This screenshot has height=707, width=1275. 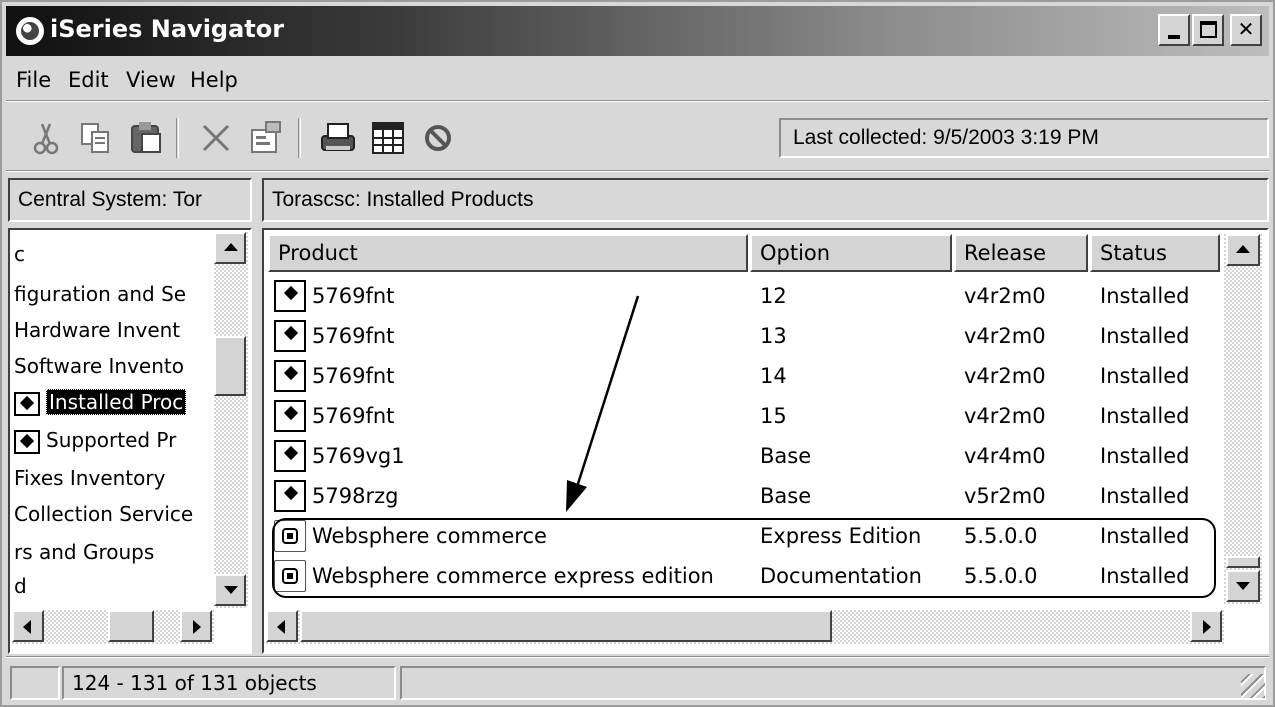 What do you see at coordinates (637, 31) in the screenshot?
I see `title-bar: iSeries Navigator ✕` at bounding box center [637, 31].